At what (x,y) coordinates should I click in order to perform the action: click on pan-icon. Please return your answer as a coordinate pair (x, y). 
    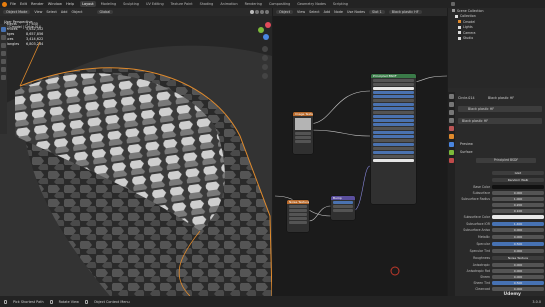
    Looking at the image, I should click on (265, 58).